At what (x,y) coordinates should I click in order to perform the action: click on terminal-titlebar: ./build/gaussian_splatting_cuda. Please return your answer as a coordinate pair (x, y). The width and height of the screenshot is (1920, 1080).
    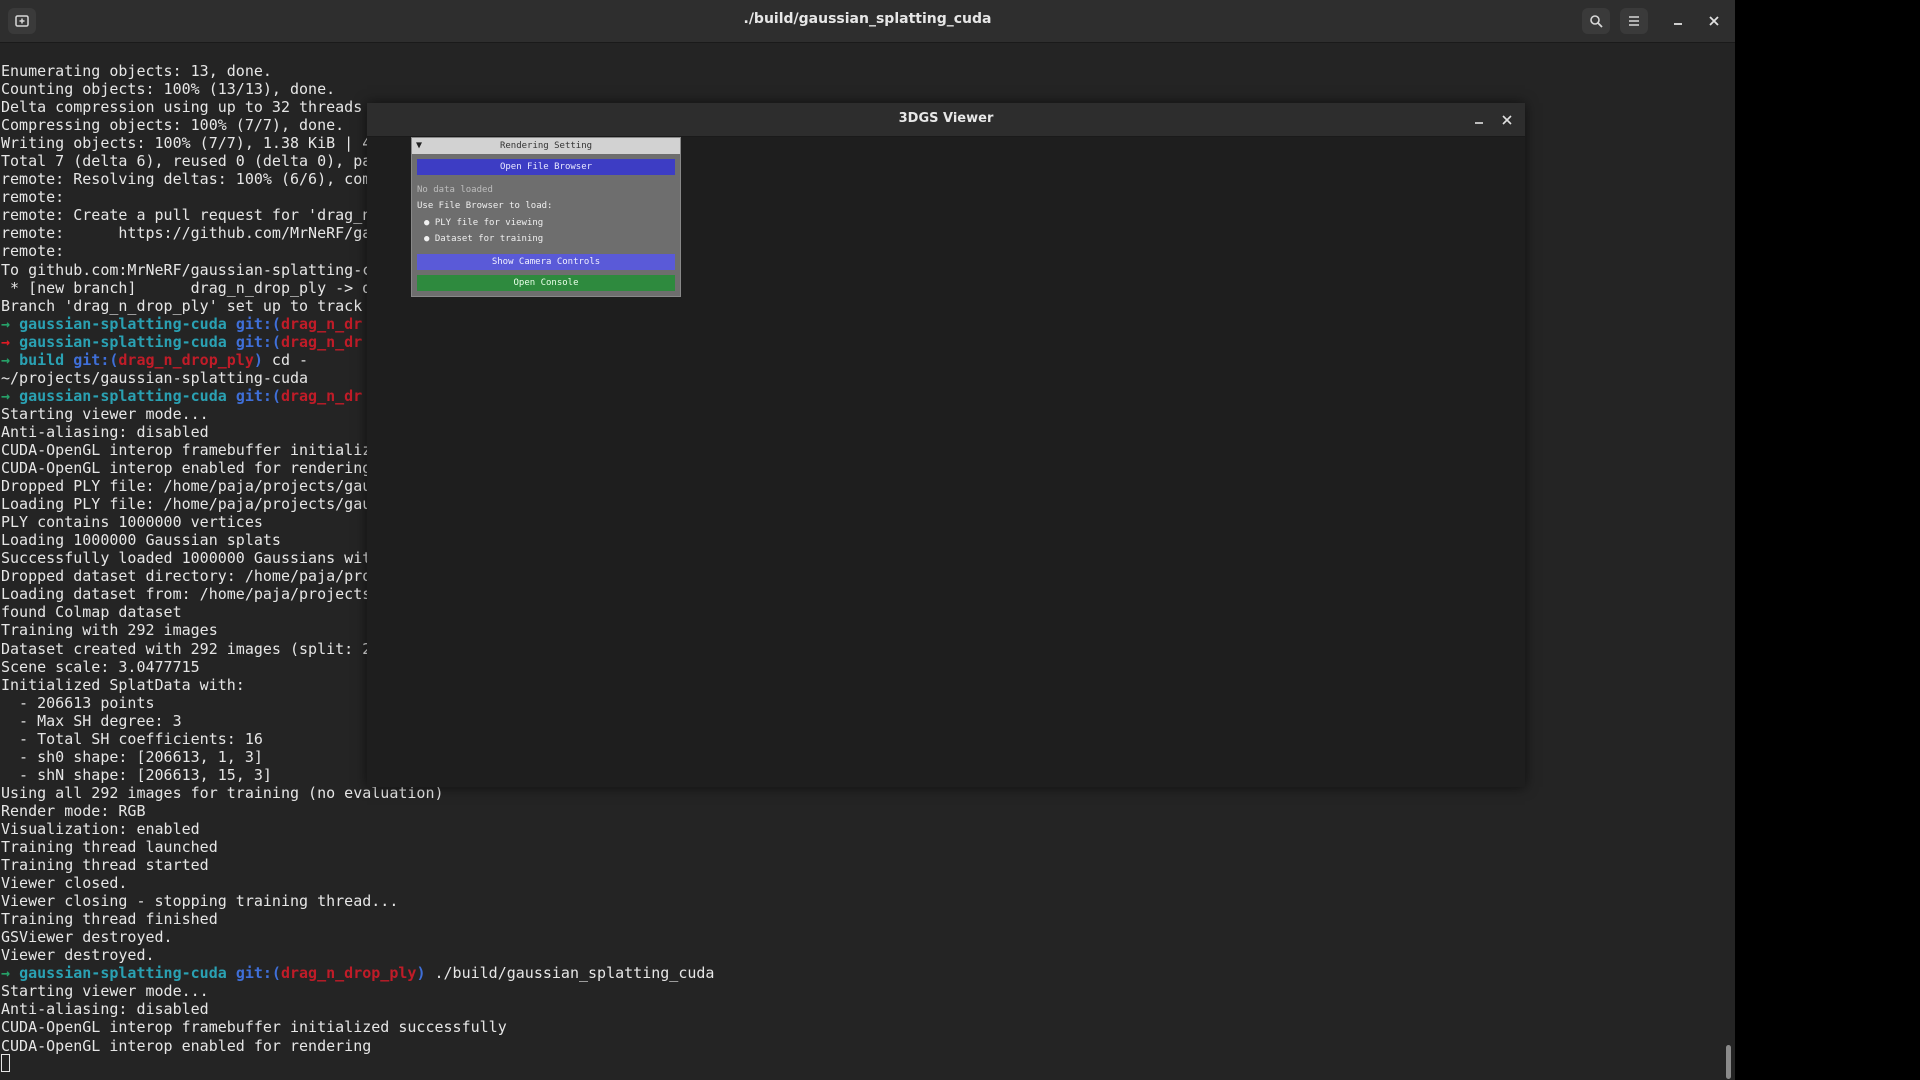
    Looking at the image, I should click on (867, 21).